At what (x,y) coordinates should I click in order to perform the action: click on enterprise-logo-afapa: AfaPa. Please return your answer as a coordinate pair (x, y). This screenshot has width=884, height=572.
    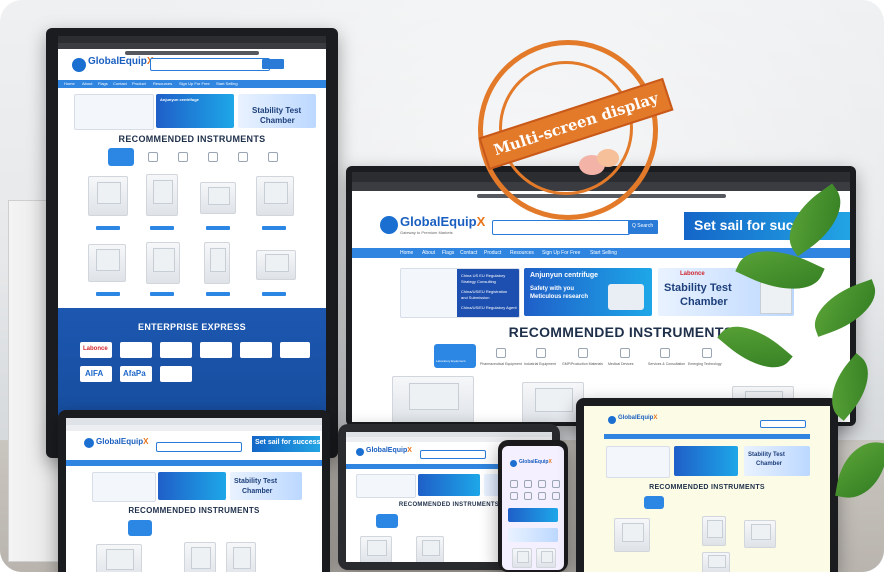
    Looking at the image, I should click on (136, 374).